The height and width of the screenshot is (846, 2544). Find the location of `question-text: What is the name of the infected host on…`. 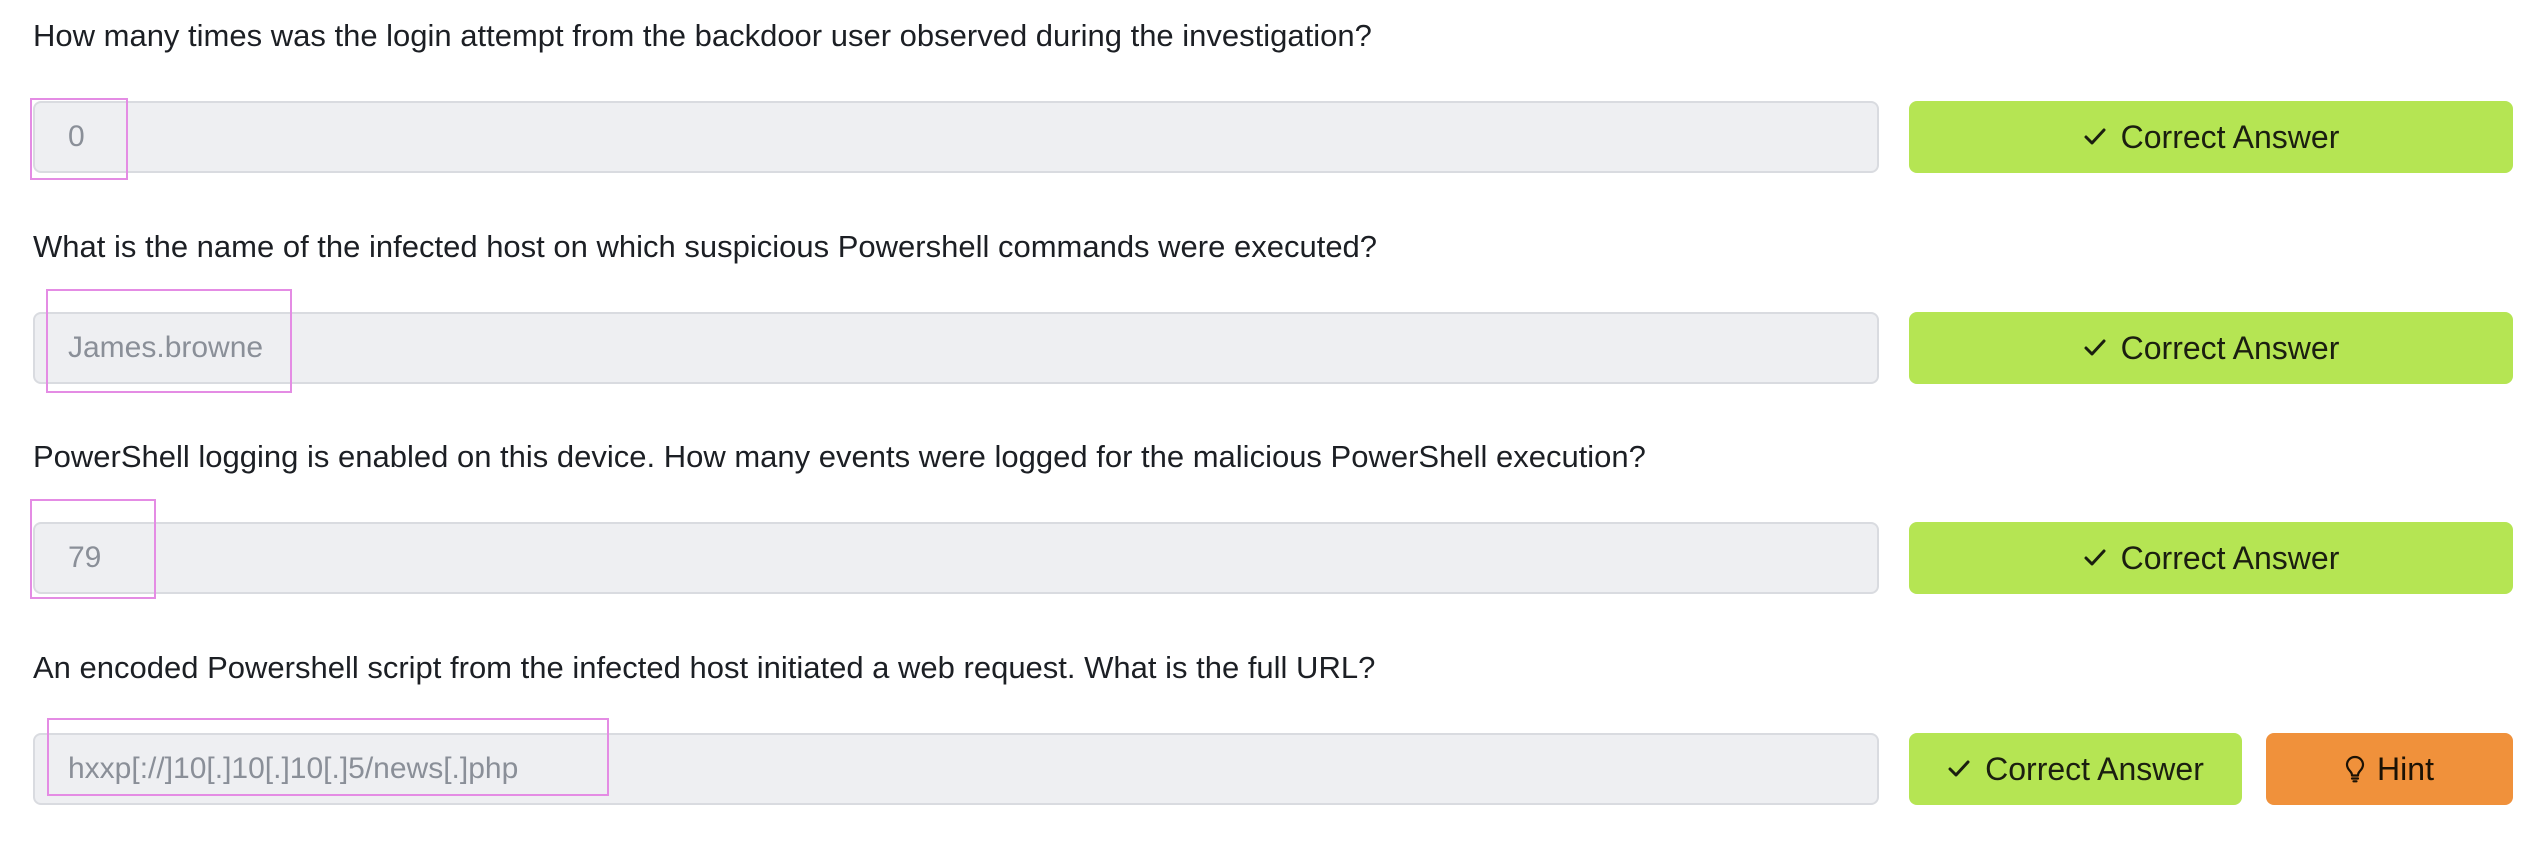

question-text: What is the name of the infected host on… is located at coordinates (705, 246).